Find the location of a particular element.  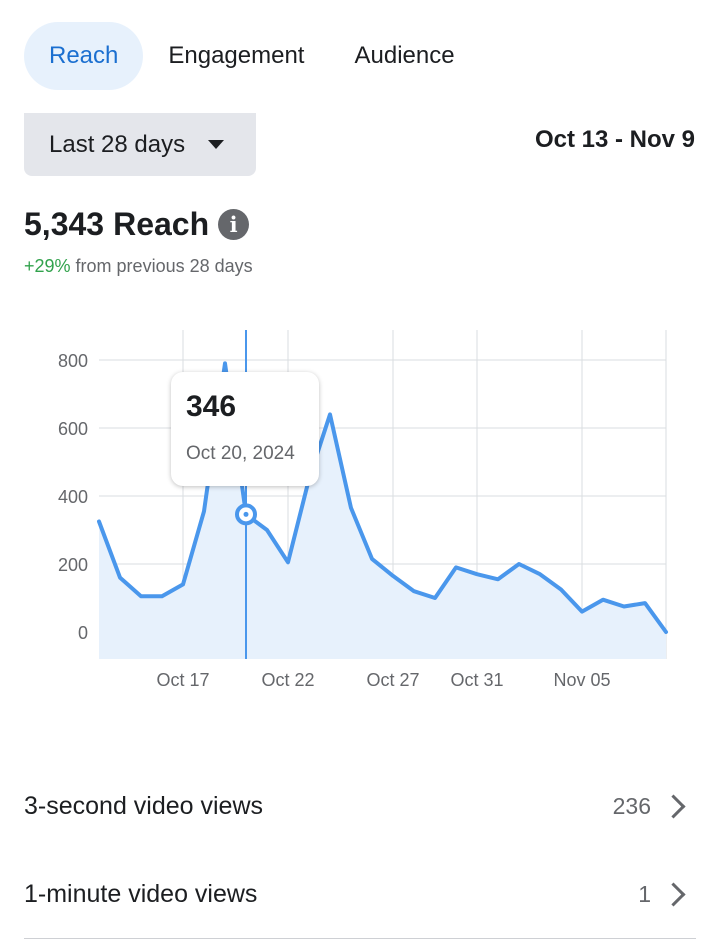

y-tick-label: 0 is located at coordinates (83, 633).